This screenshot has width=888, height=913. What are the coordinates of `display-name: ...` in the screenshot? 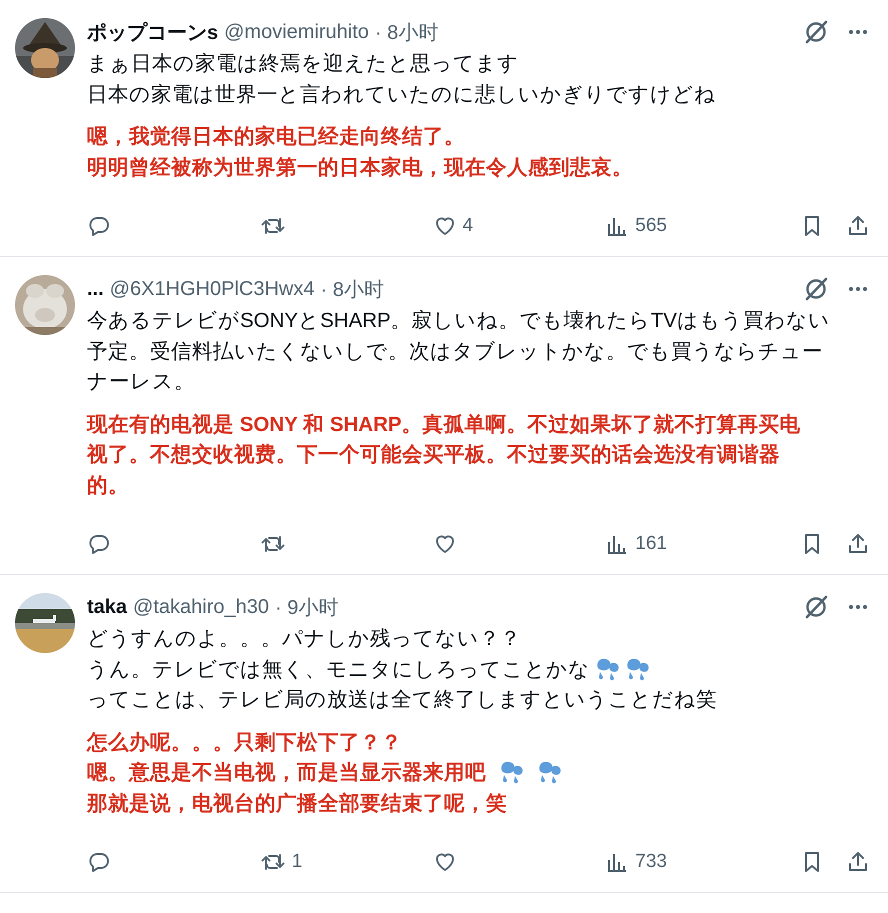 It's located at (95, 289).